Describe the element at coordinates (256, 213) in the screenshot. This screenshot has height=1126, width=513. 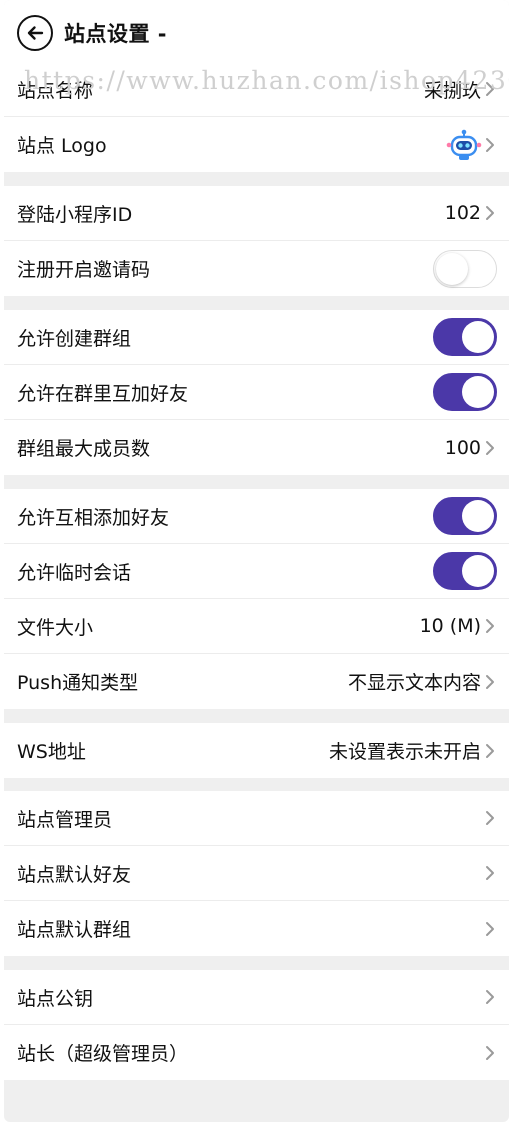
I see `row-miniprogram-id: 登陆小程序ID 102` at that location.